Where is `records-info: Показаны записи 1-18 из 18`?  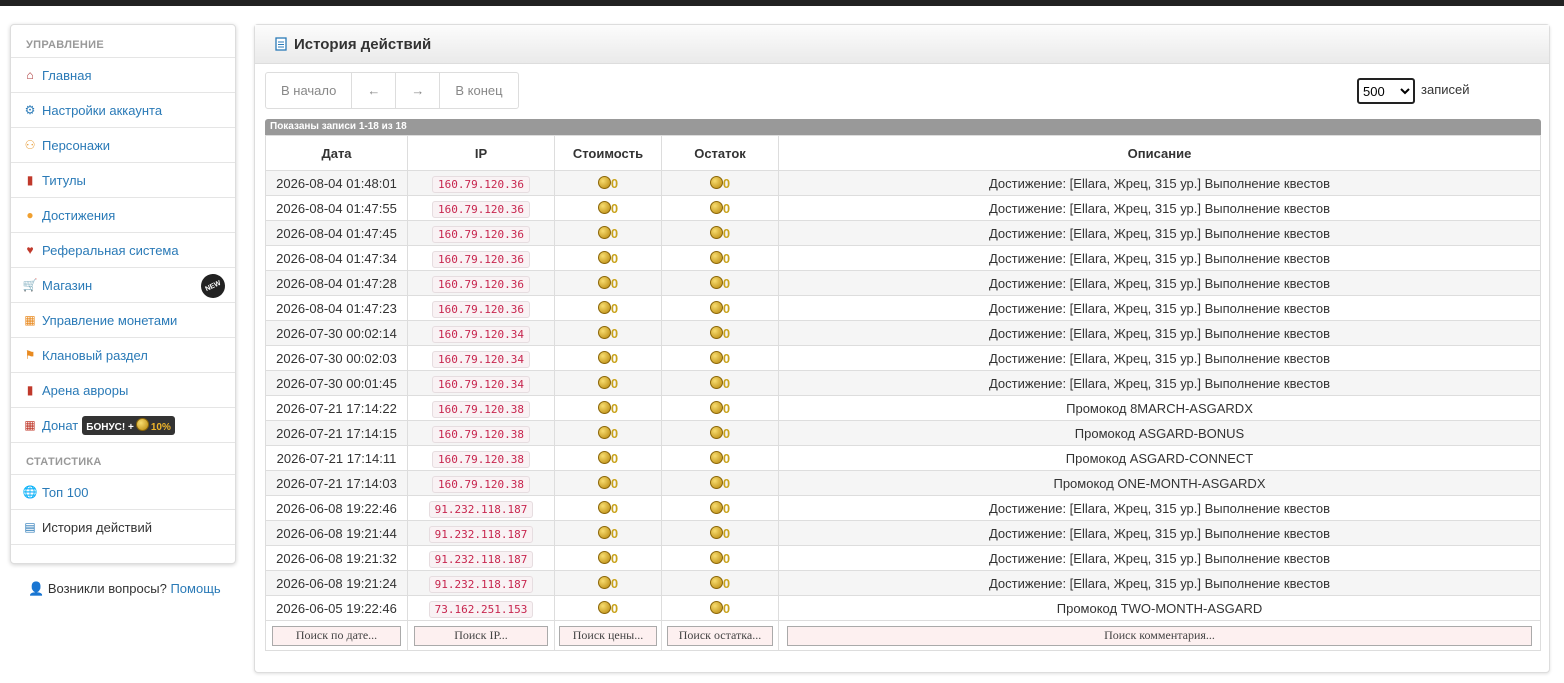
records-info: Показаны записи 1-18 из 18 is located at coordinates (903, 127).